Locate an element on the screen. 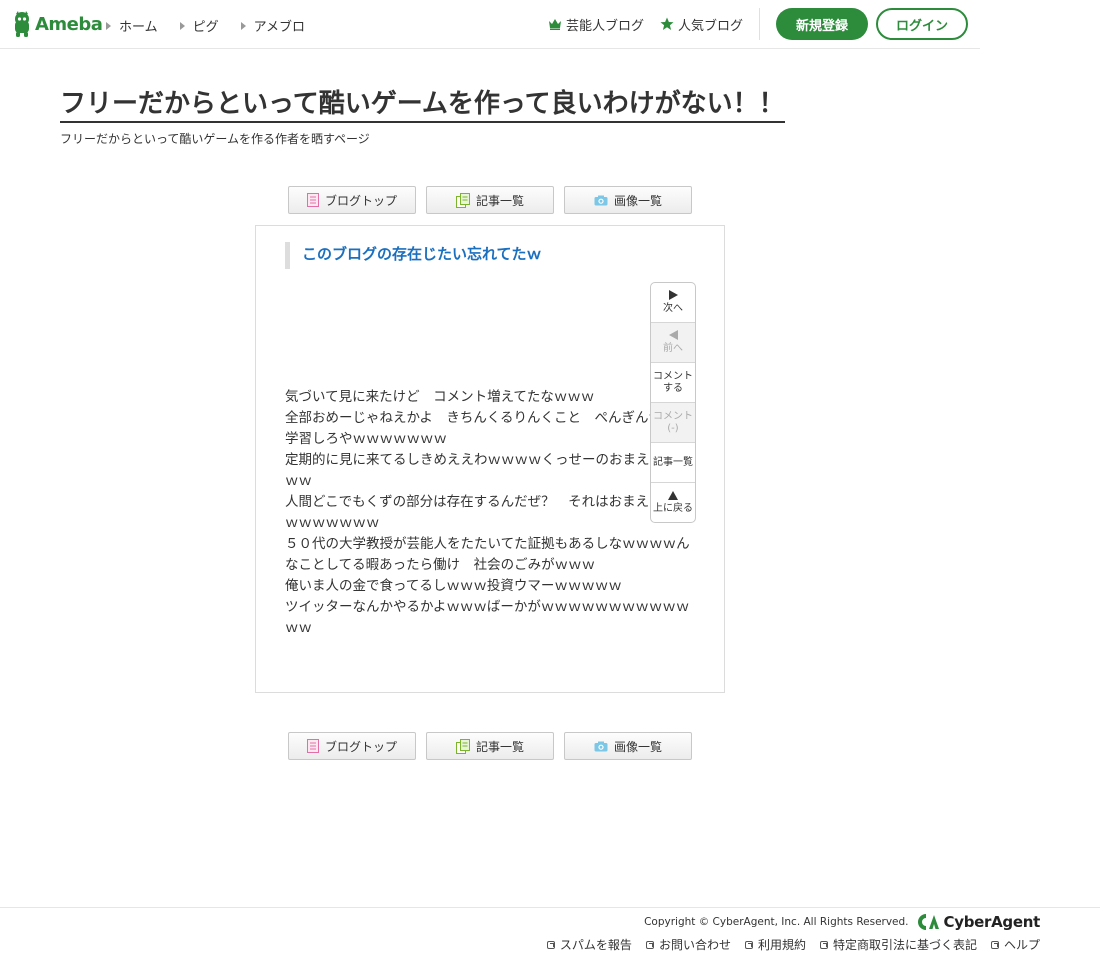 This screenshot has width=1100, height=960. signup-button: 新規登録 is located at coordinates (822, 24).